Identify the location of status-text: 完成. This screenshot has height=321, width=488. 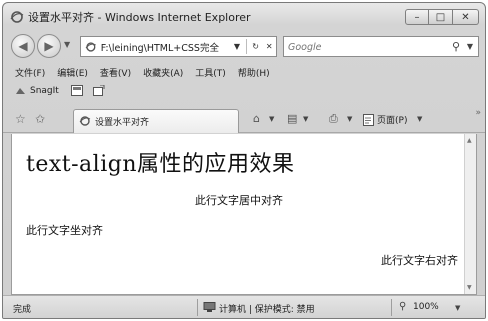
(22, 310).